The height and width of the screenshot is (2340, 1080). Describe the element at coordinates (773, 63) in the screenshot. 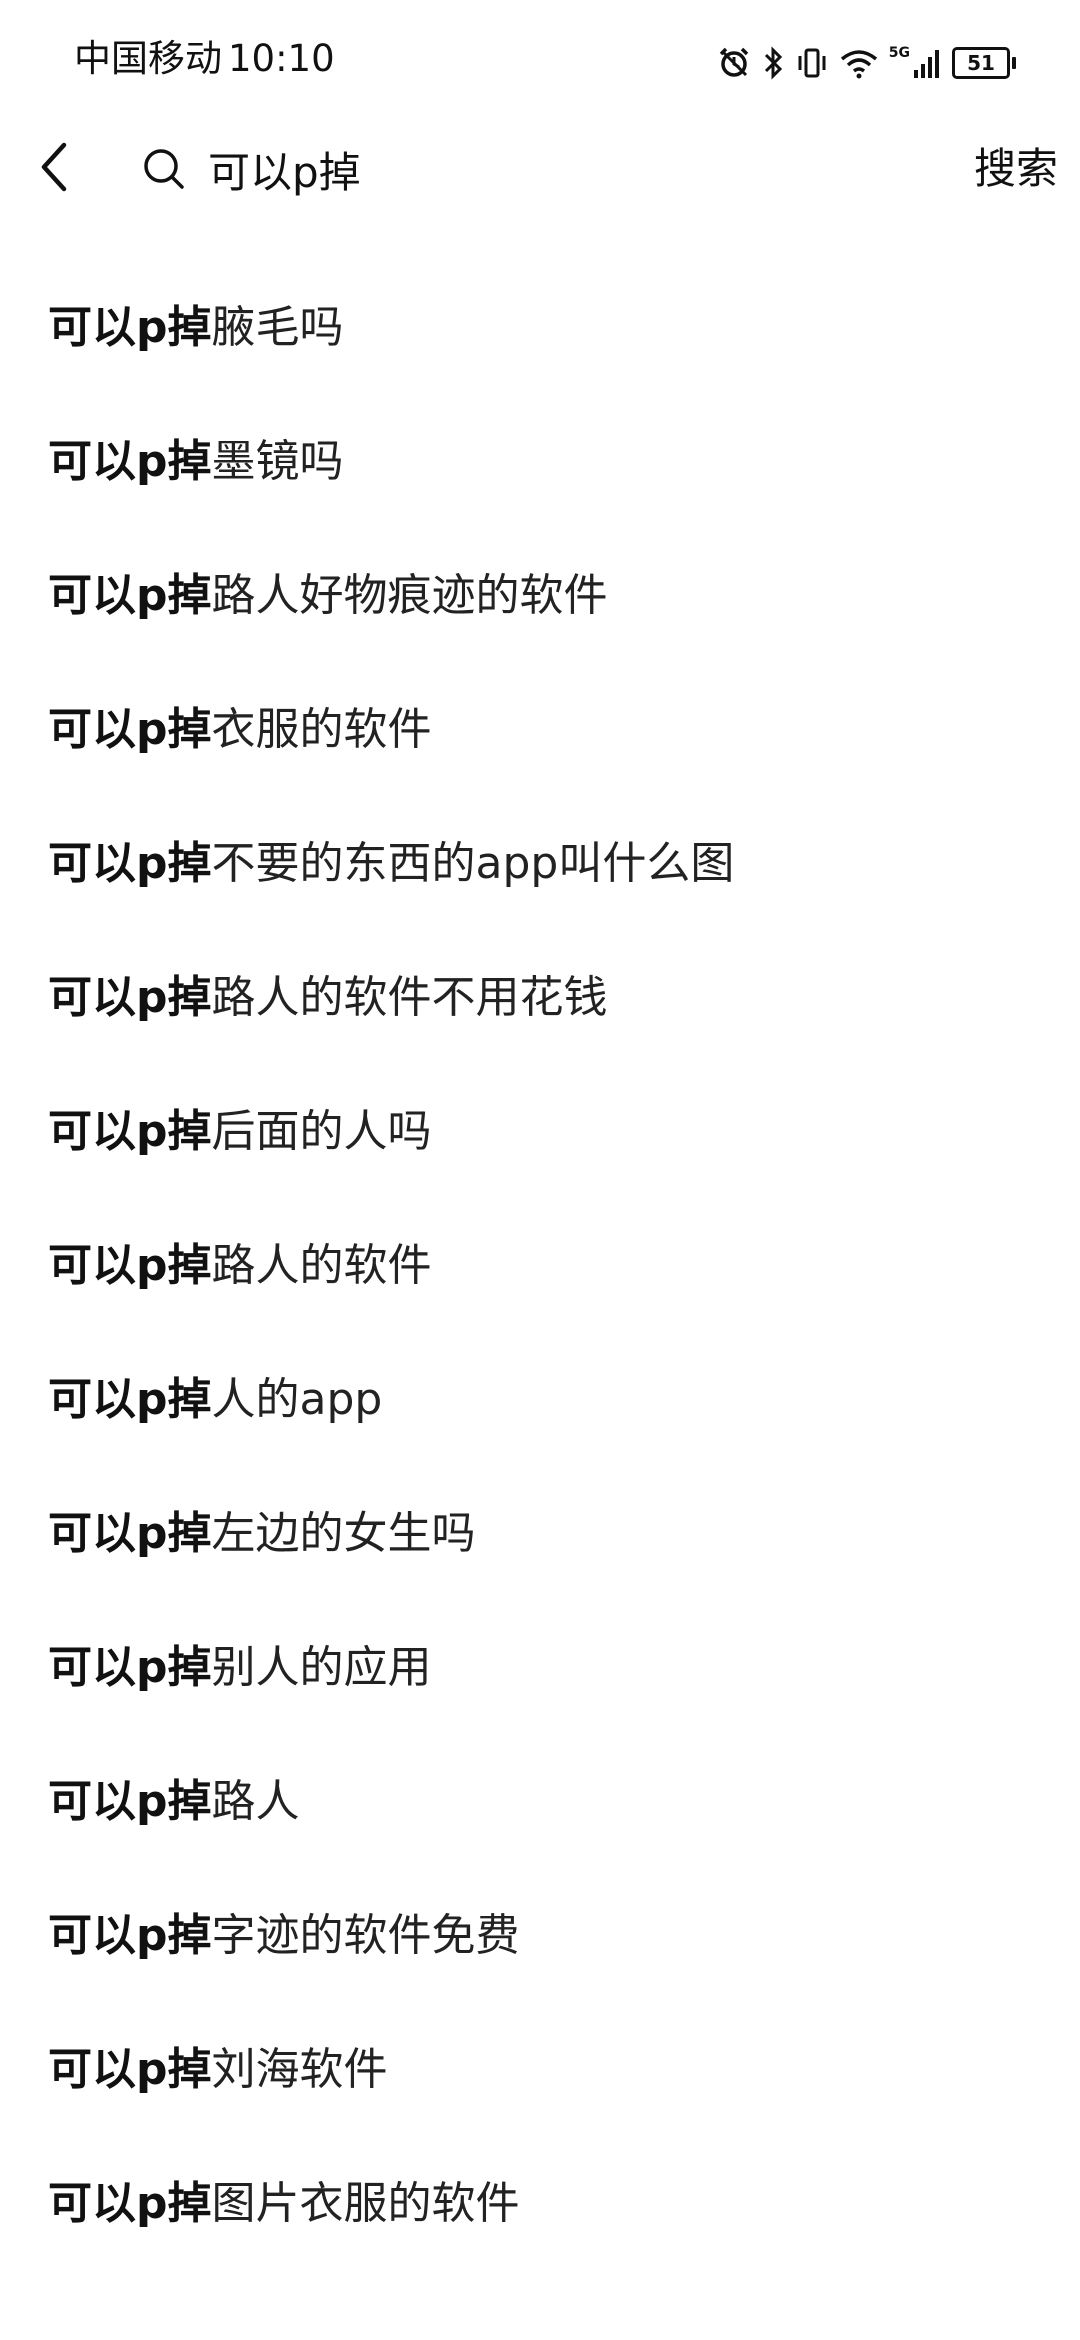

I see `bluetooth-icon` at that location.